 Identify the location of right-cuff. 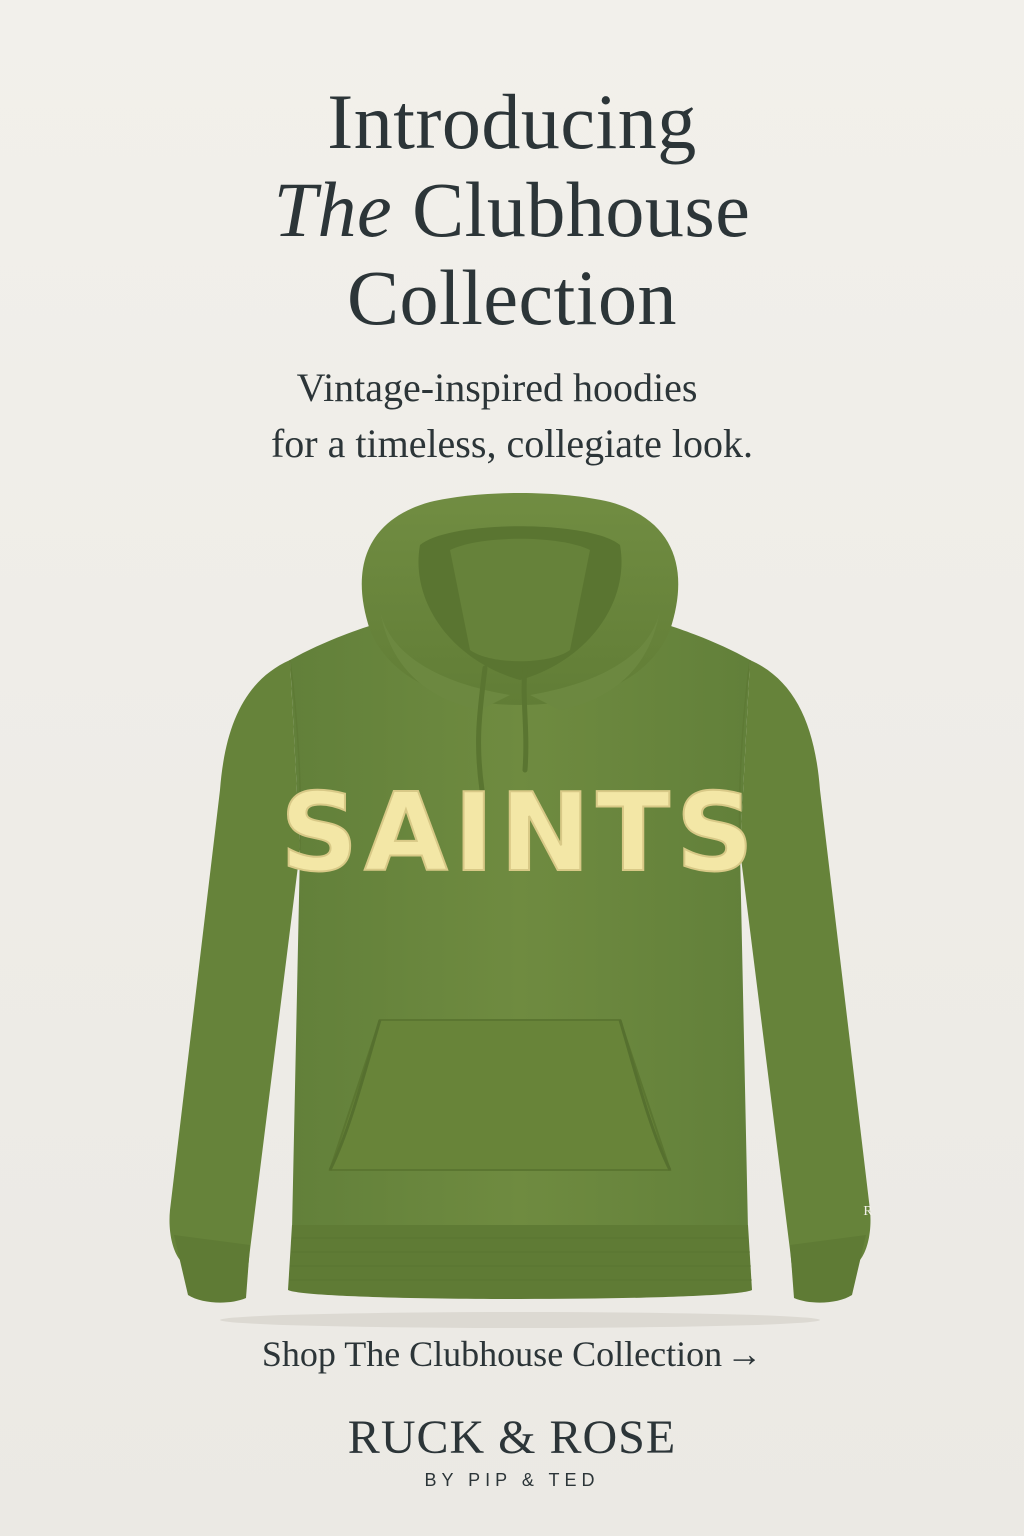
(828, 1269).